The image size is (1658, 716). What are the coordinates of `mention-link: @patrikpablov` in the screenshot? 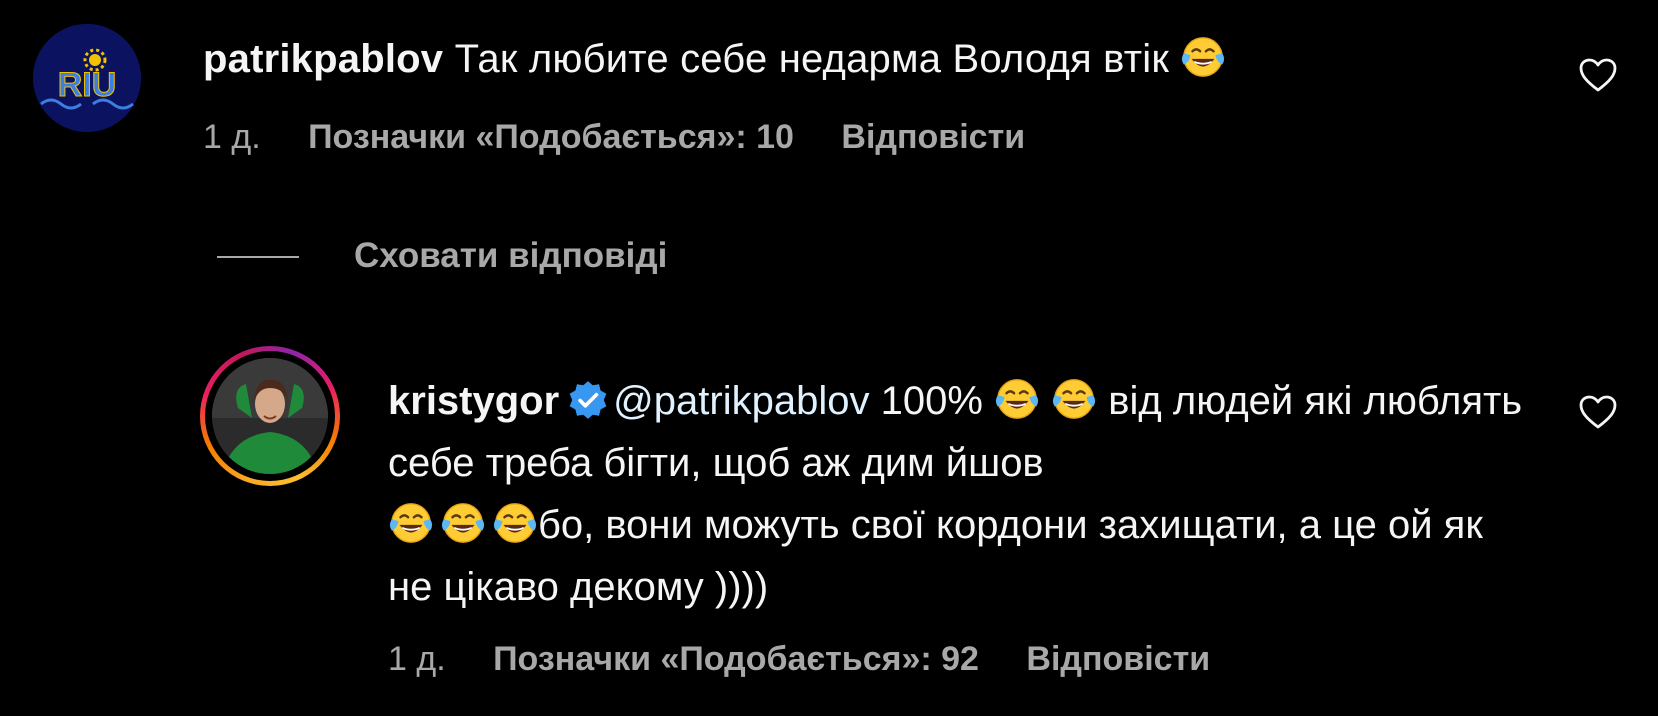 It's located at (741, 401).